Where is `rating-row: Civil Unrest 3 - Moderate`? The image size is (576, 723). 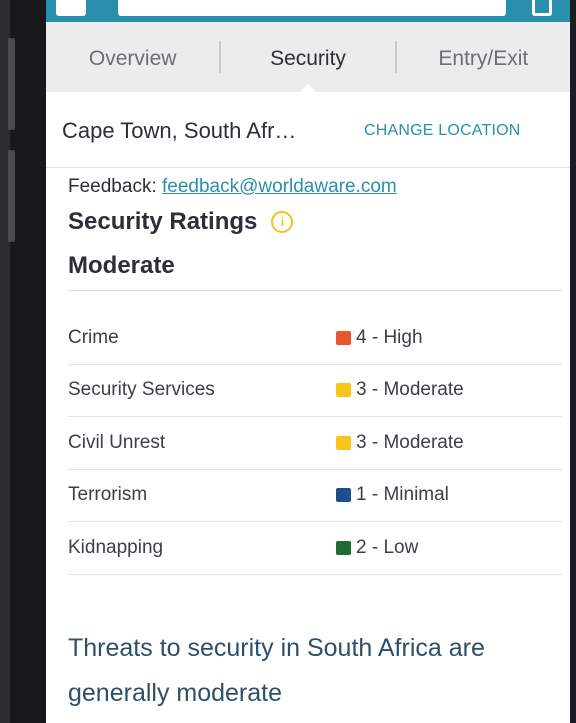 rating-row: Civil Unrest 3 - Moderate is located at coordinates (315, 443).